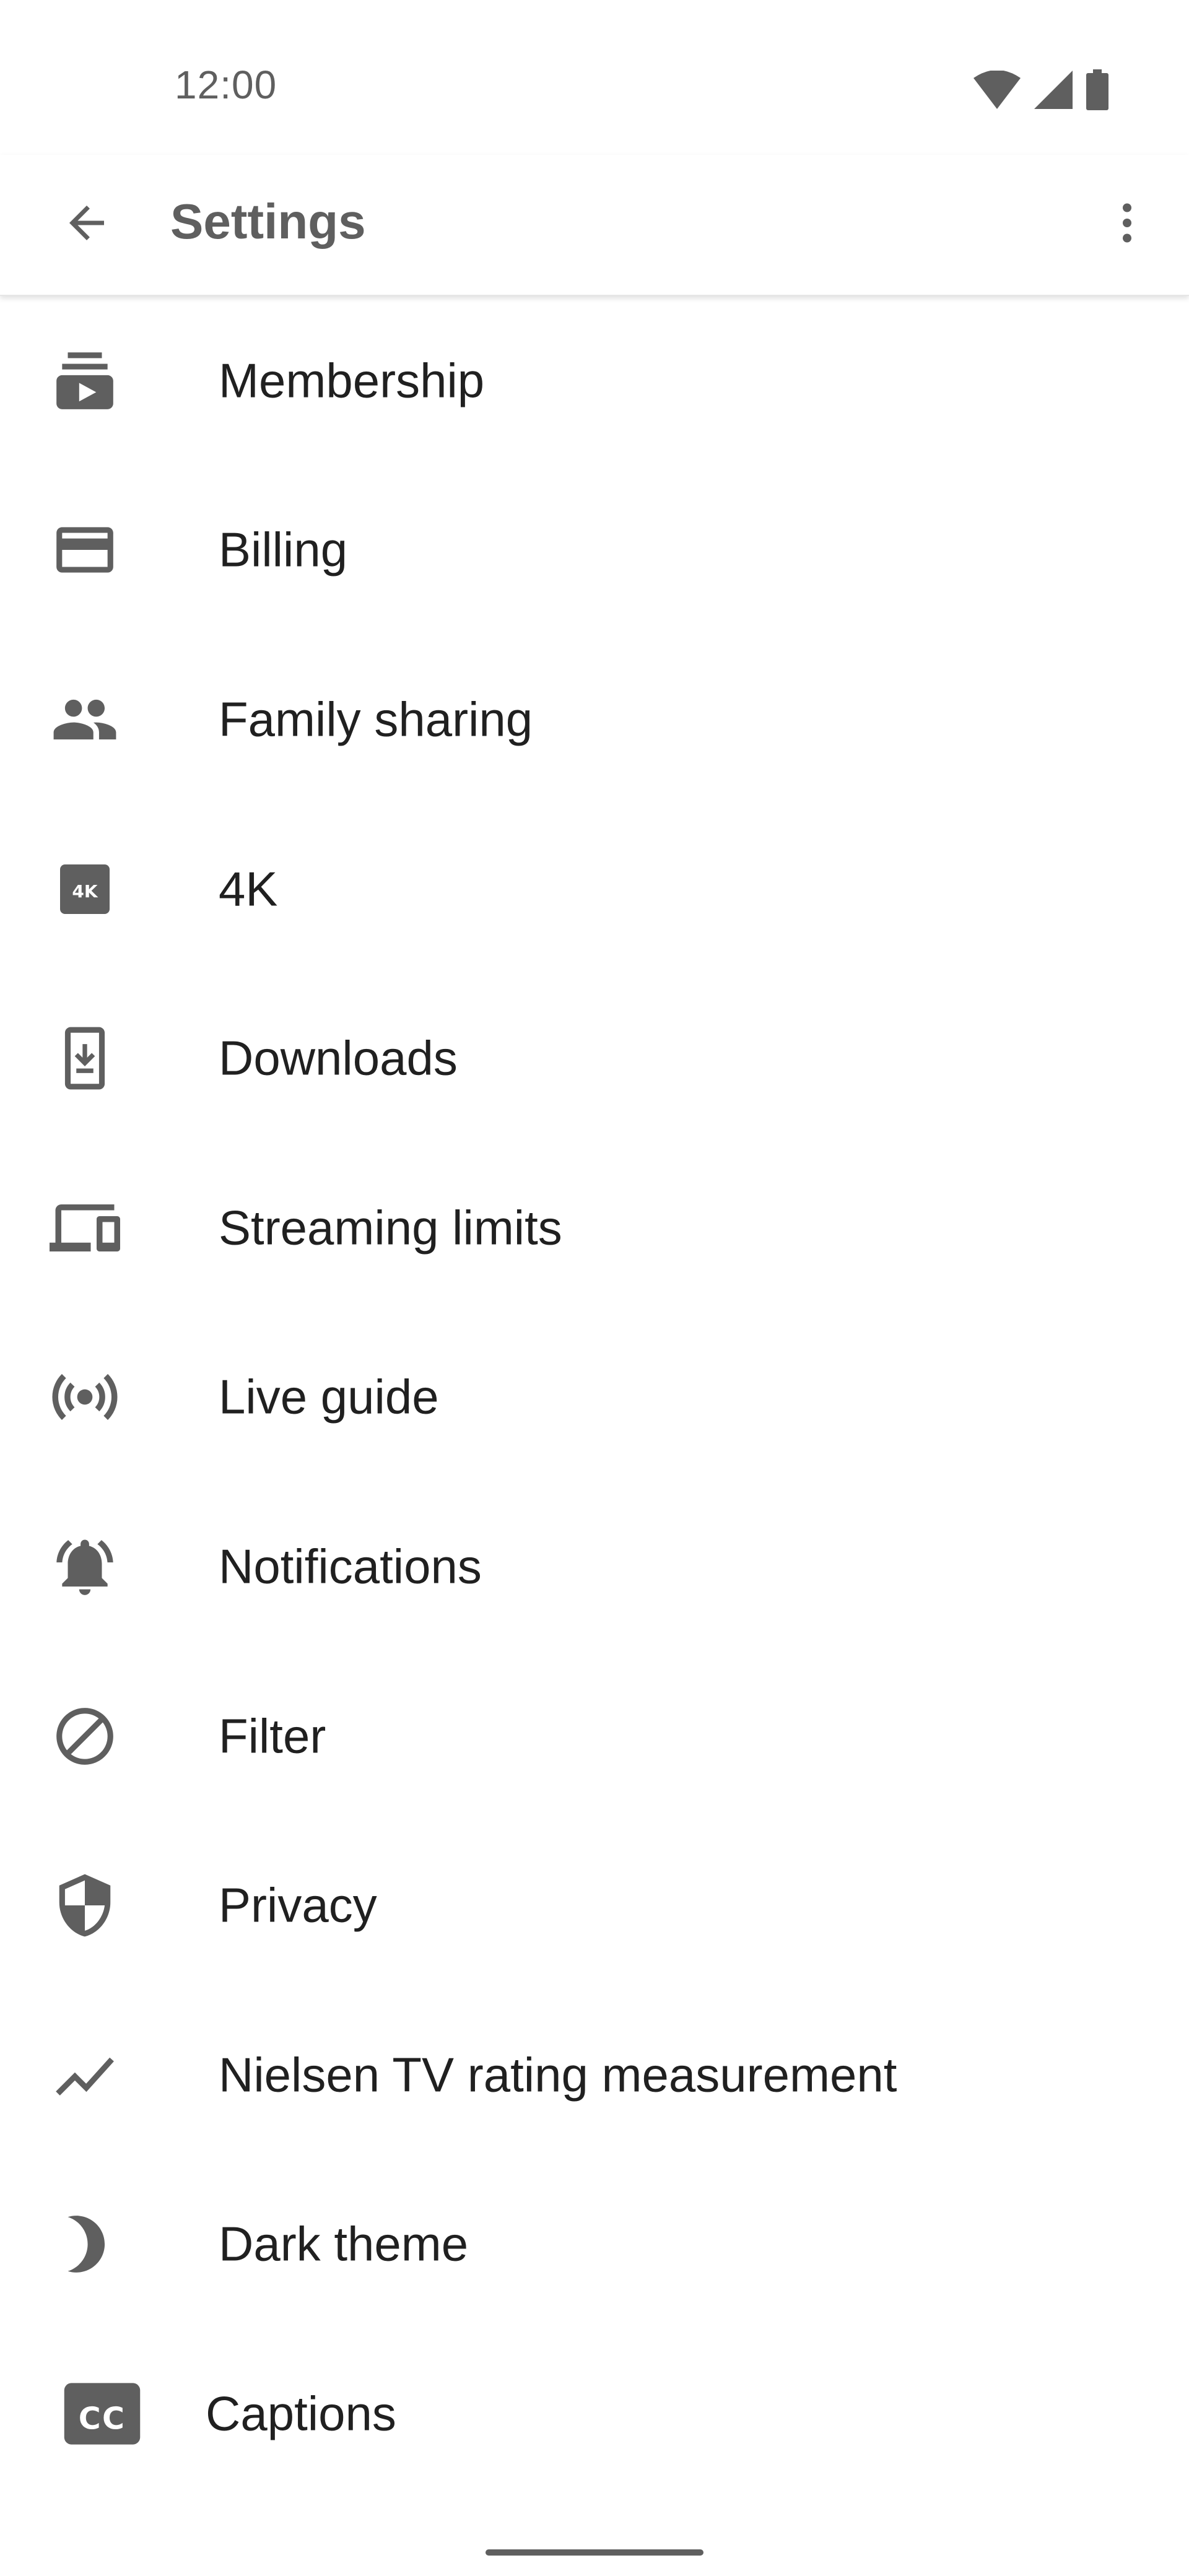  I want to click on settings-item-live-guide: Live guide, so click(594, 1397).